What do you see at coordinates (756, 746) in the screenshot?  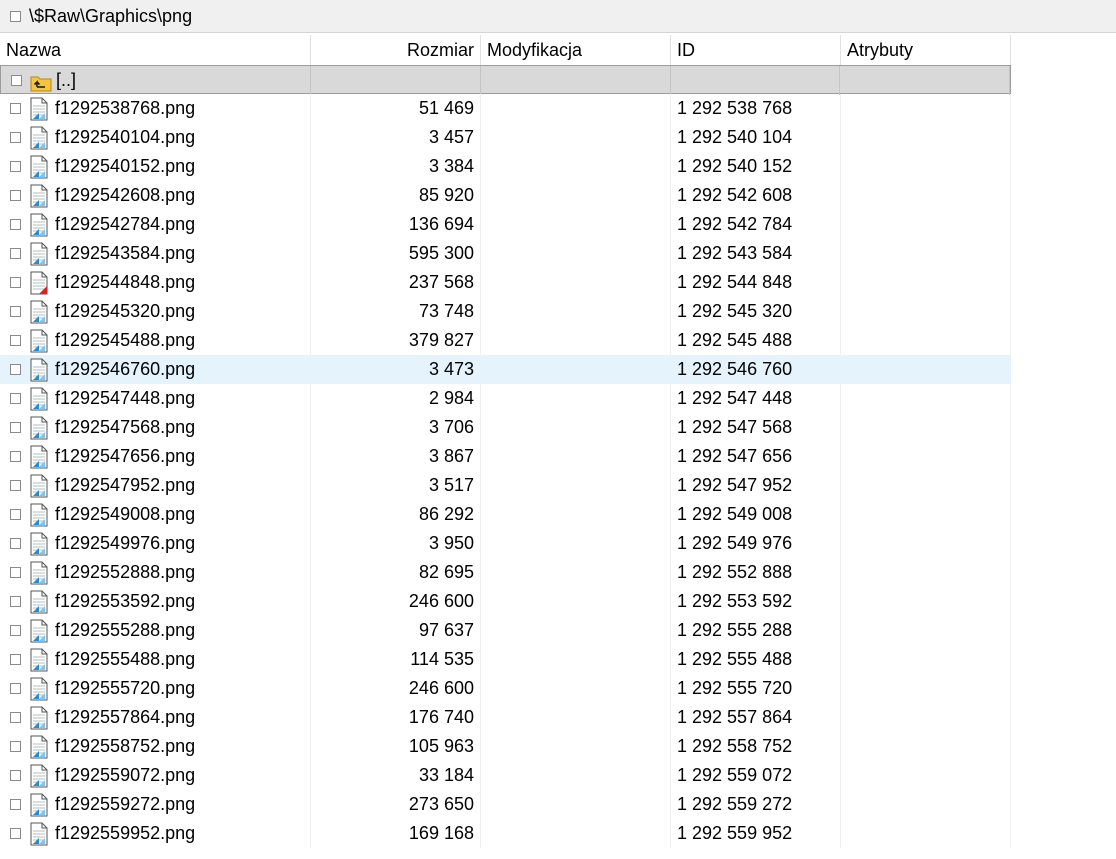 I see `file-id: 1 292 558 752` at bounding box center [756, 746].